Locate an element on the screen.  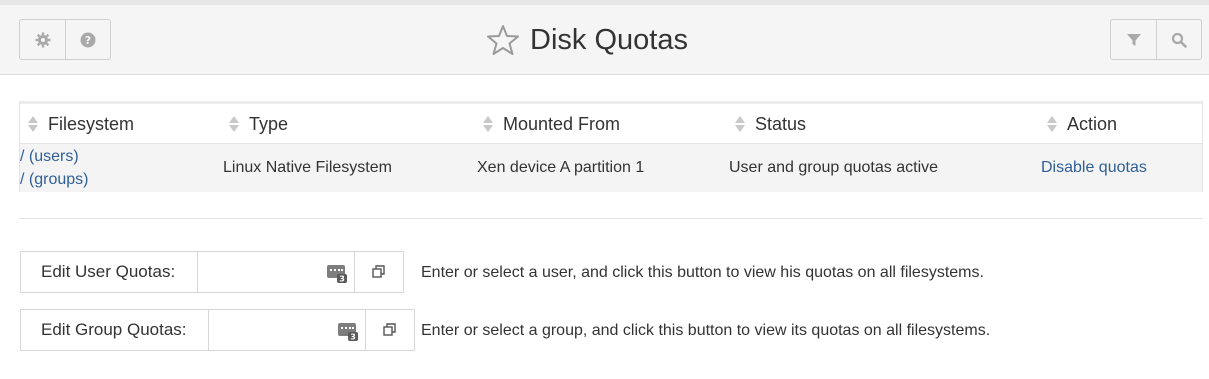
filesystem-users-link: / (users) is located at coordinates (49, 157).